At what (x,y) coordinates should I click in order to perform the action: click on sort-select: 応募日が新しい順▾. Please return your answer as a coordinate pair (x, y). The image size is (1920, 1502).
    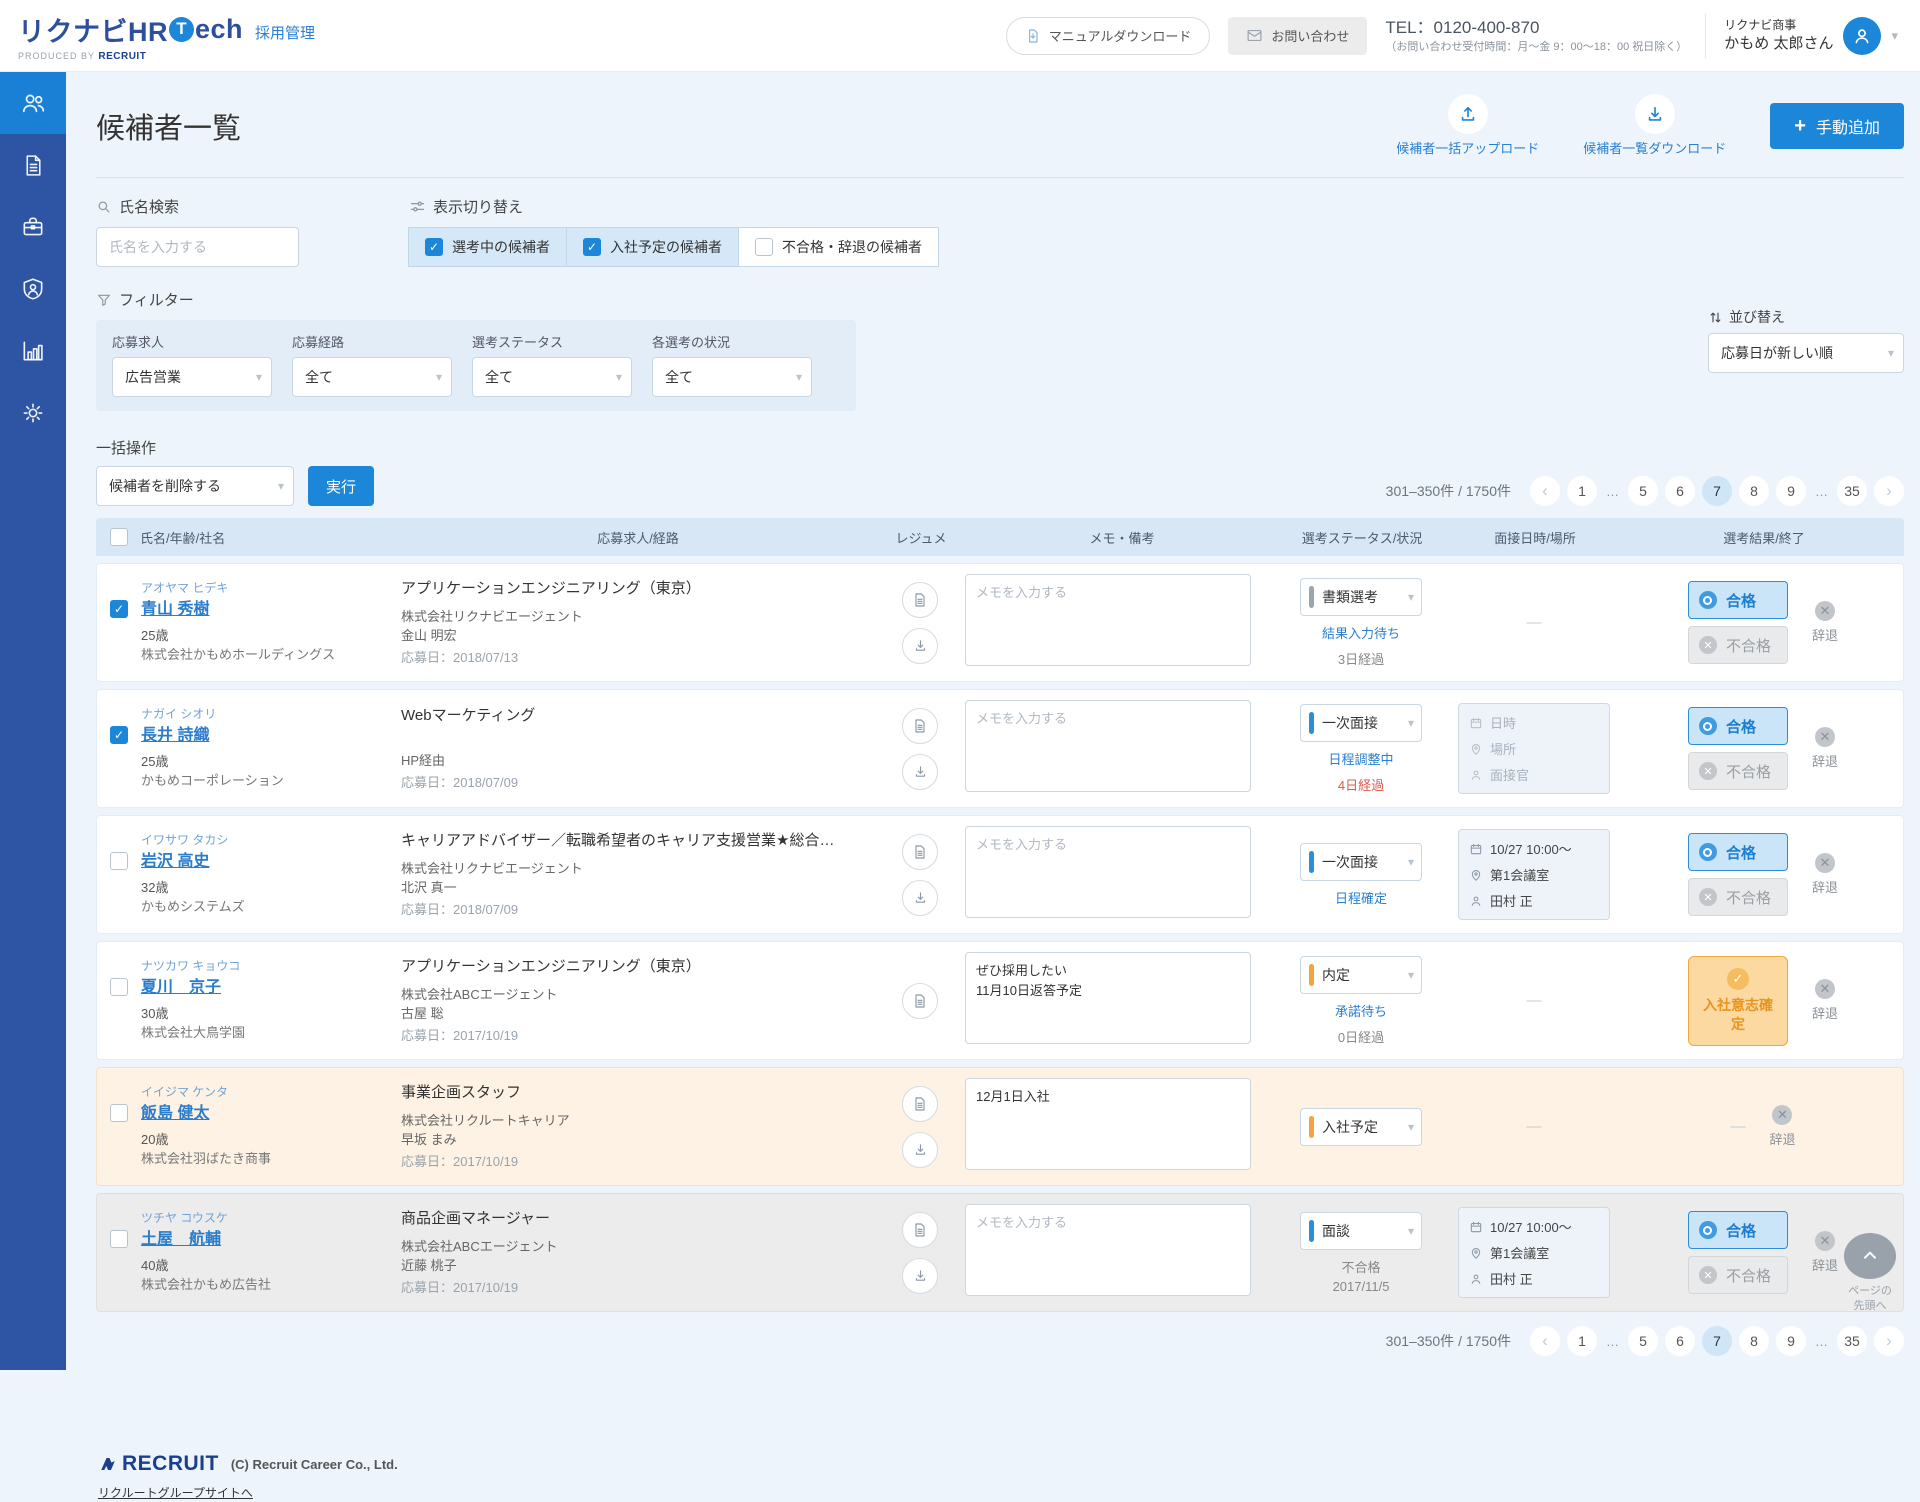
    Looking at the image, I should click on (1806, 353).